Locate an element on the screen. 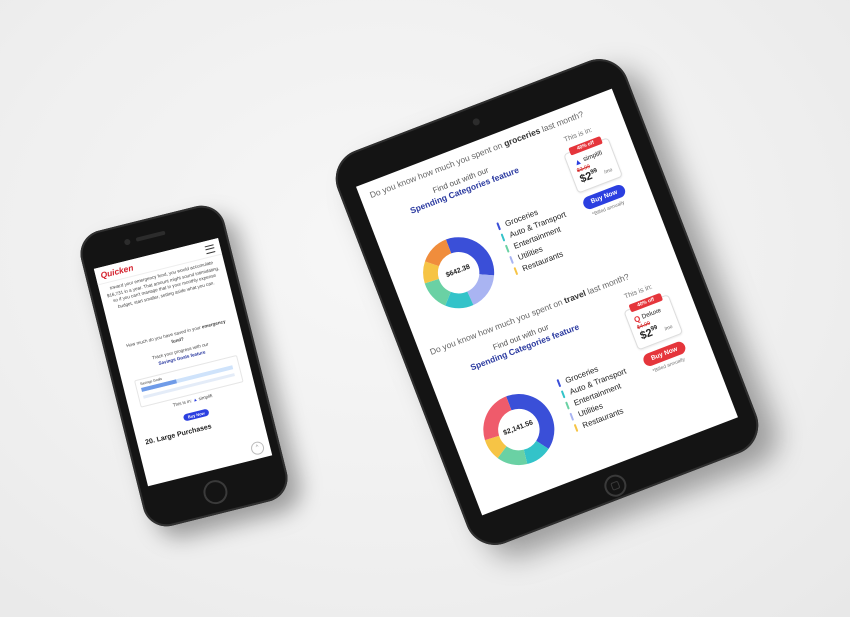 This screenshot has width=850, height=617. simplifi-name: simplifi is located at coordinates (205, 397).